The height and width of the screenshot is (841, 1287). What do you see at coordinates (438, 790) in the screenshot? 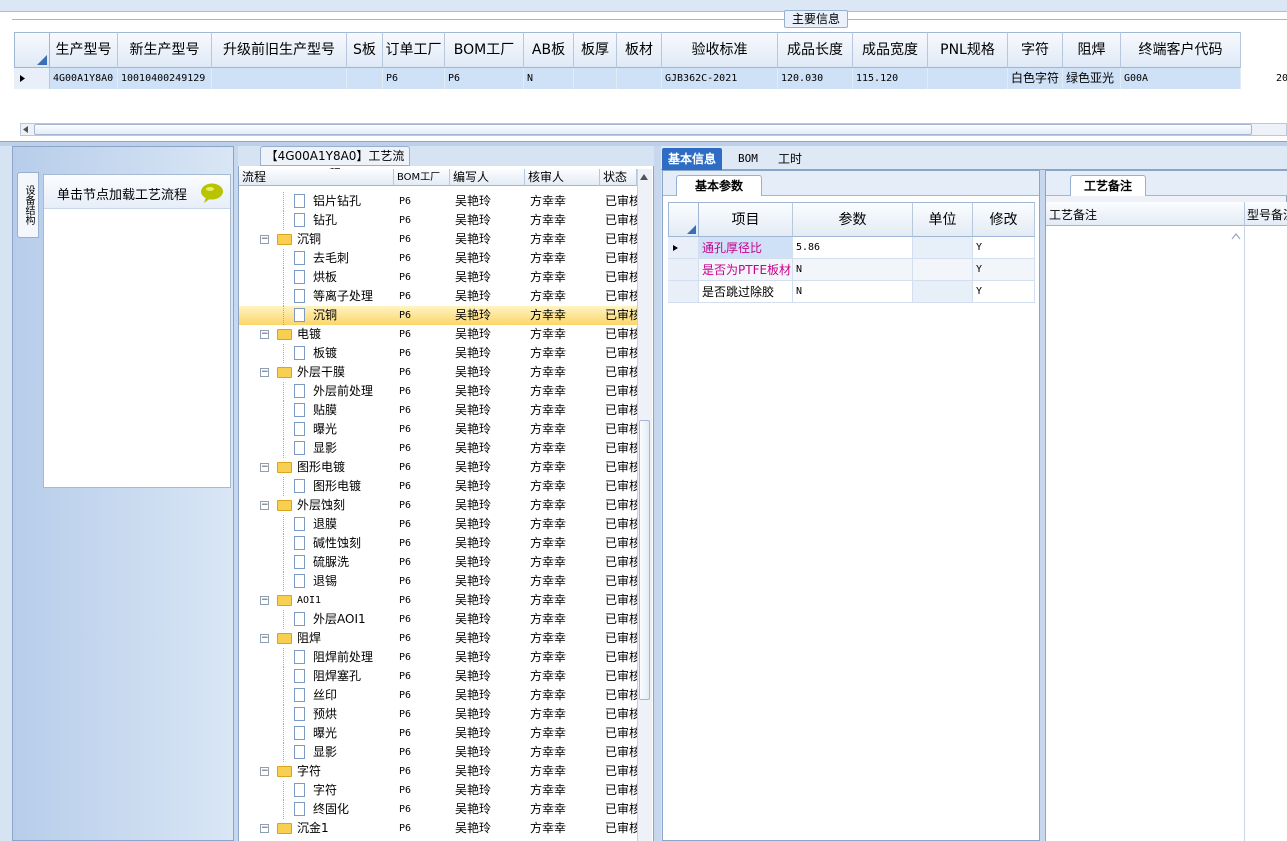
I see `tree-node: 字符 P6 吴艳玲 方幸幸 已审核` at bounding box center [438, 790].